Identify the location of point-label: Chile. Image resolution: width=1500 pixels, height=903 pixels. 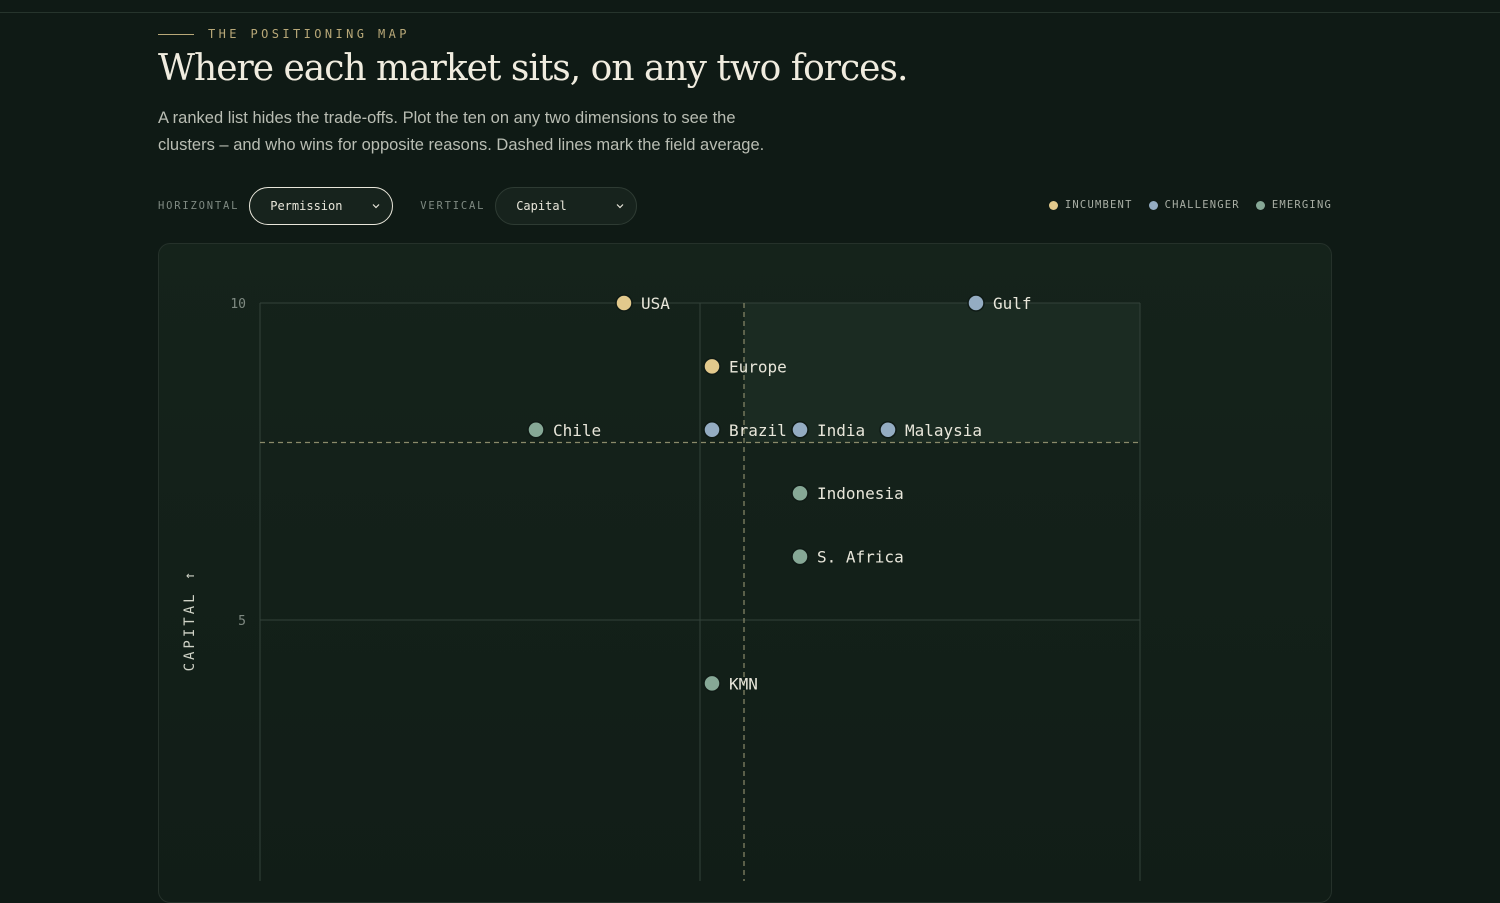
(577, 430).